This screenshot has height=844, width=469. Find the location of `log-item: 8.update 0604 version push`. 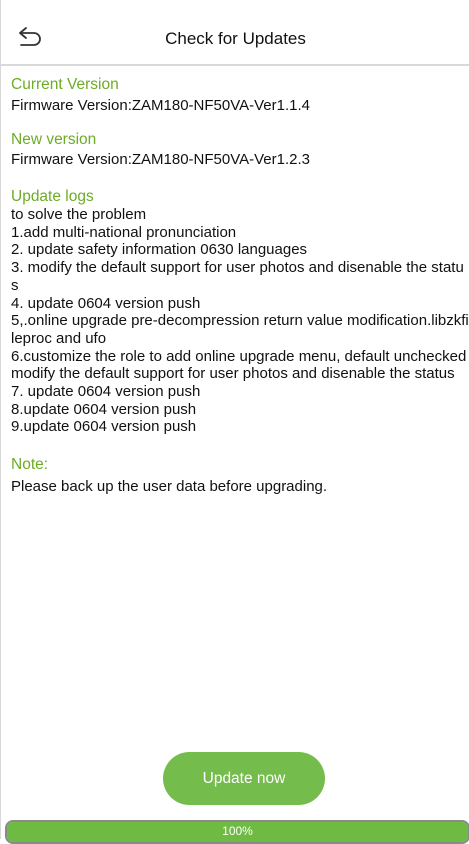

log-item: 8.update 0604 version push is located at coordinates (104, 409).